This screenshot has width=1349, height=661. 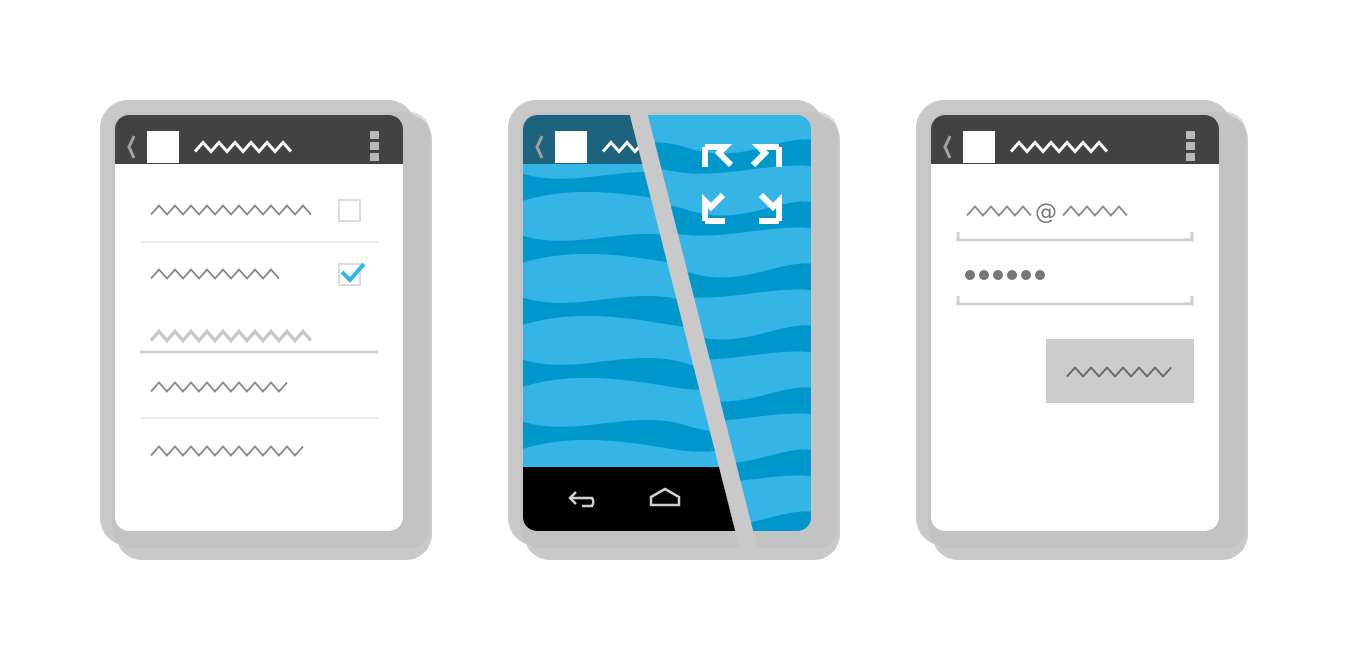 I want to click on email-at-sign: @, so click(x=1046, y=212).